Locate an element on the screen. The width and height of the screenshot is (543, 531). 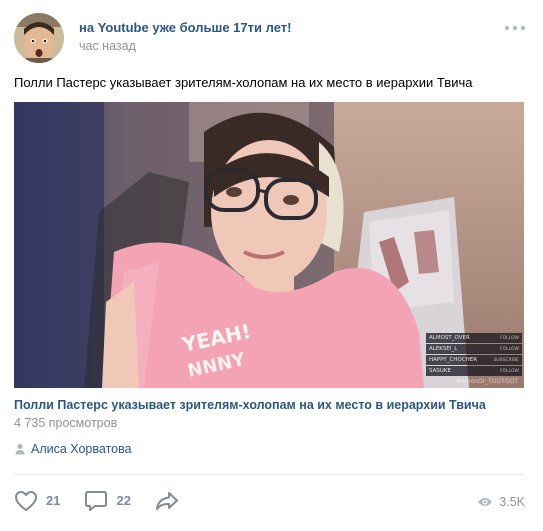
chat-row: ALEKSEI_L FOLLOW is located at coordinates (474, 349).